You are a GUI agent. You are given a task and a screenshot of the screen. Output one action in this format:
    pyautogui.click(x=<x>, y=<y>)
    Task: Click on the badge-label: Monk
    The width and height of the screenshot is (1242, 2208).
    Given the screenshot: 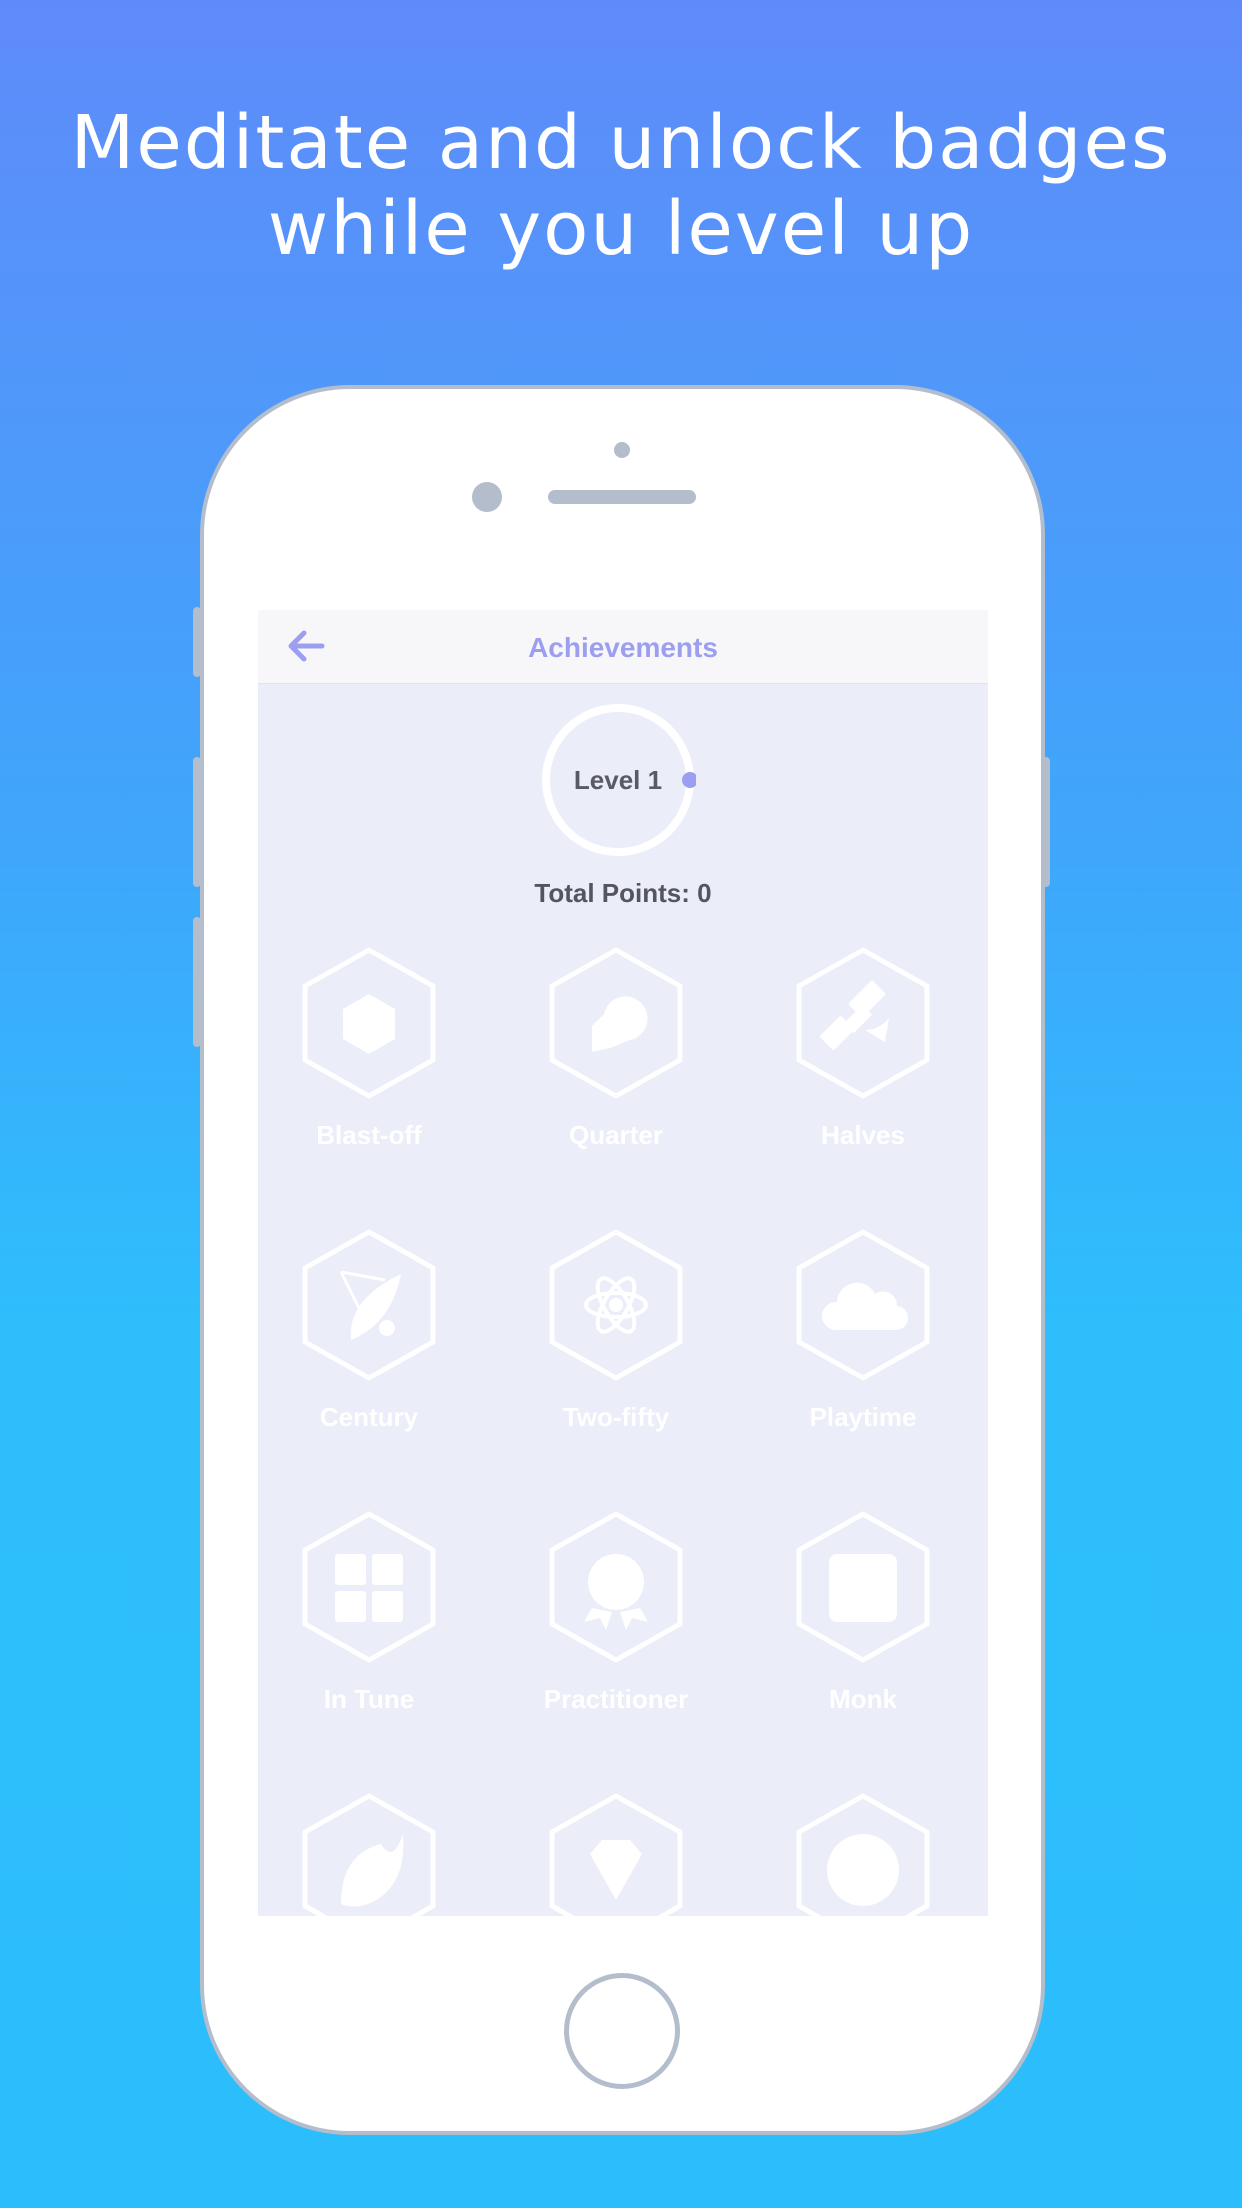 What is the action you would take?
    pyautogui.click(x=863, y=1699)
    